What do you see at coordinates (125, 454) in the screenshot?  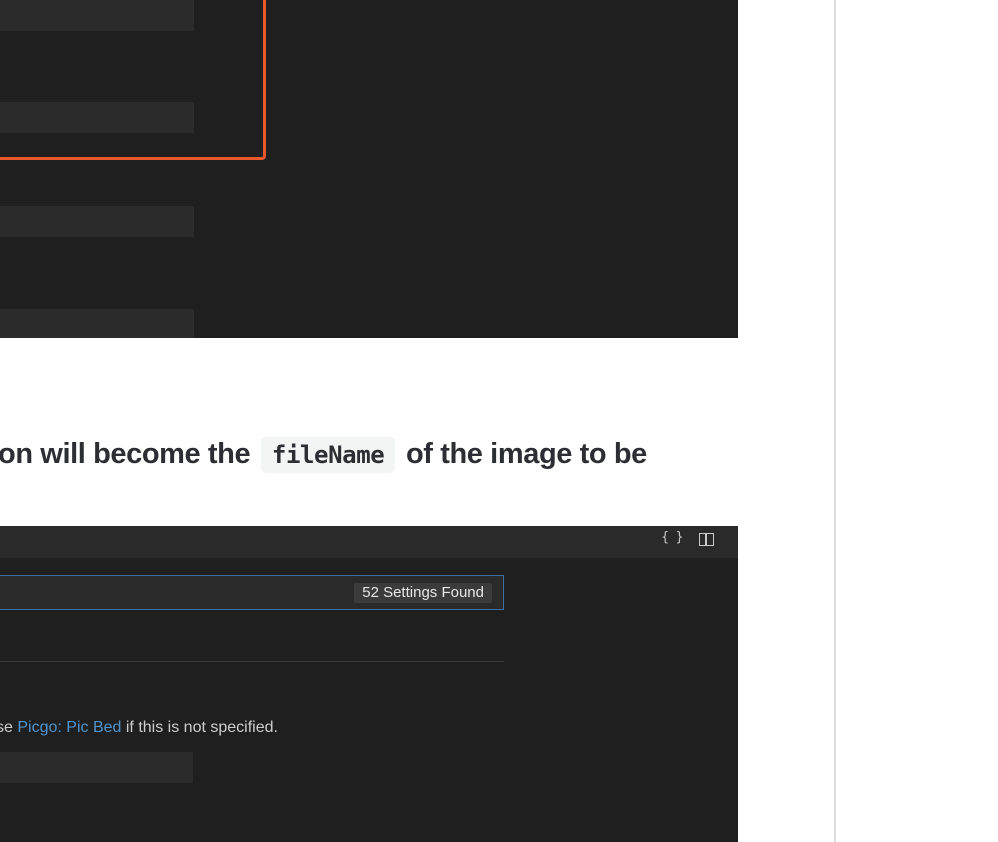 I see `paragraph-text: on will become the` at bounding box center [125, 454].